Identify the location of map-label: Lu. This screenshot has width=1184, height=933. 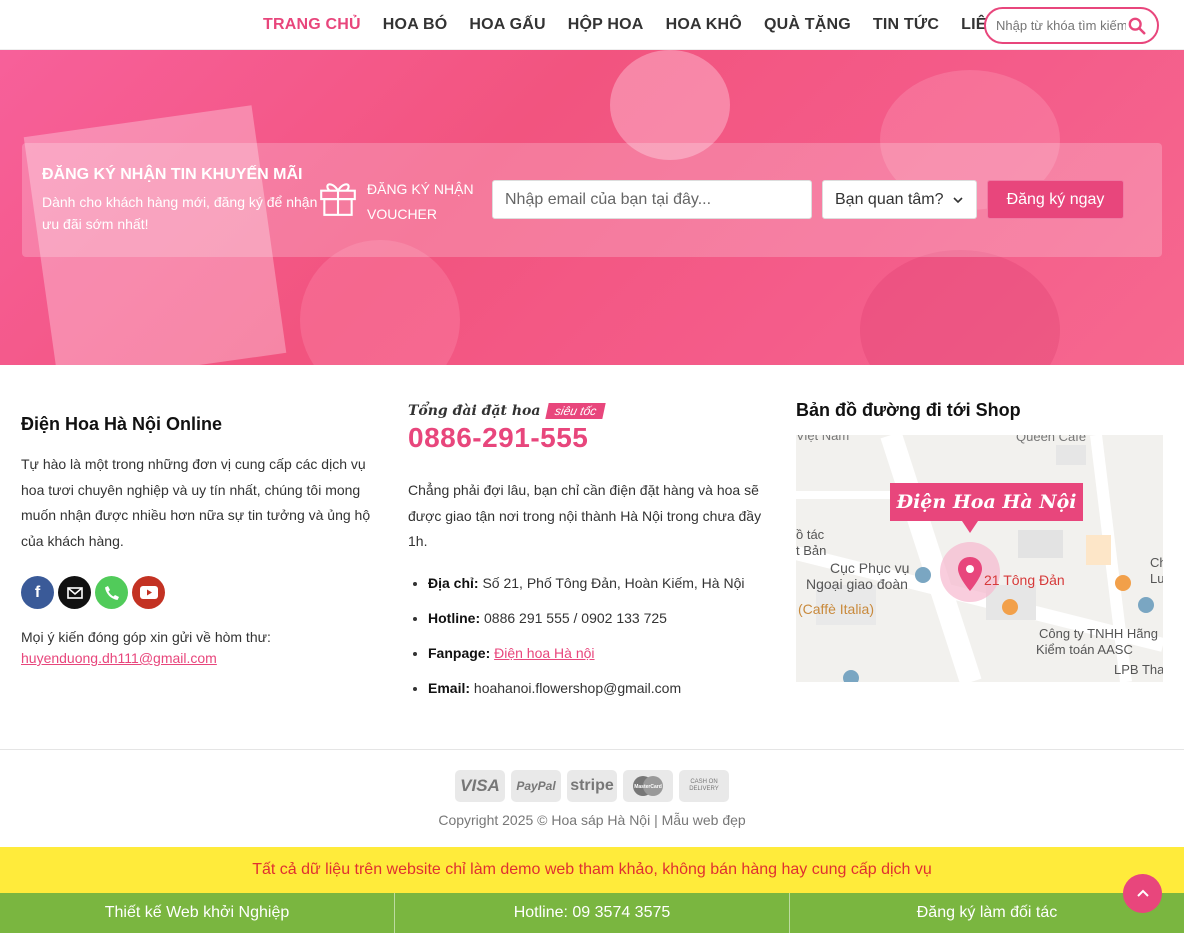
(1156, 578).